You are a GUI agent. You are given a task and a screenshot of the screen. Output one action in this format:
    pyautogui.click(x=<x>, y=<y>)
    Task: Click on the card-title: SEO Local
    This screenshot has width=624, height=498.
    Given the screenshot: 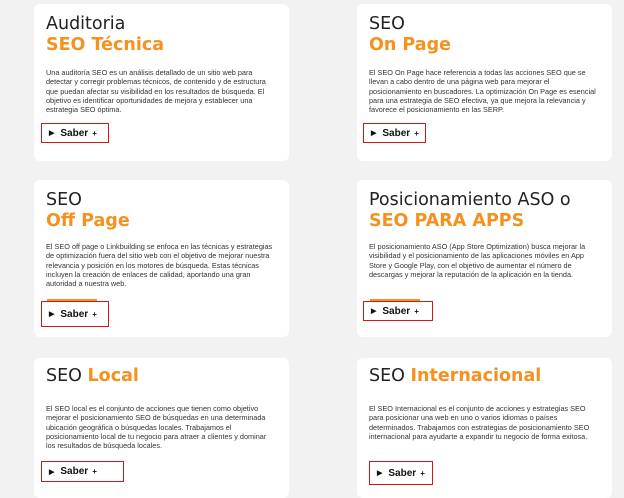 What is the action you would take?
    pyautogui.click(x=161, y=372)
    